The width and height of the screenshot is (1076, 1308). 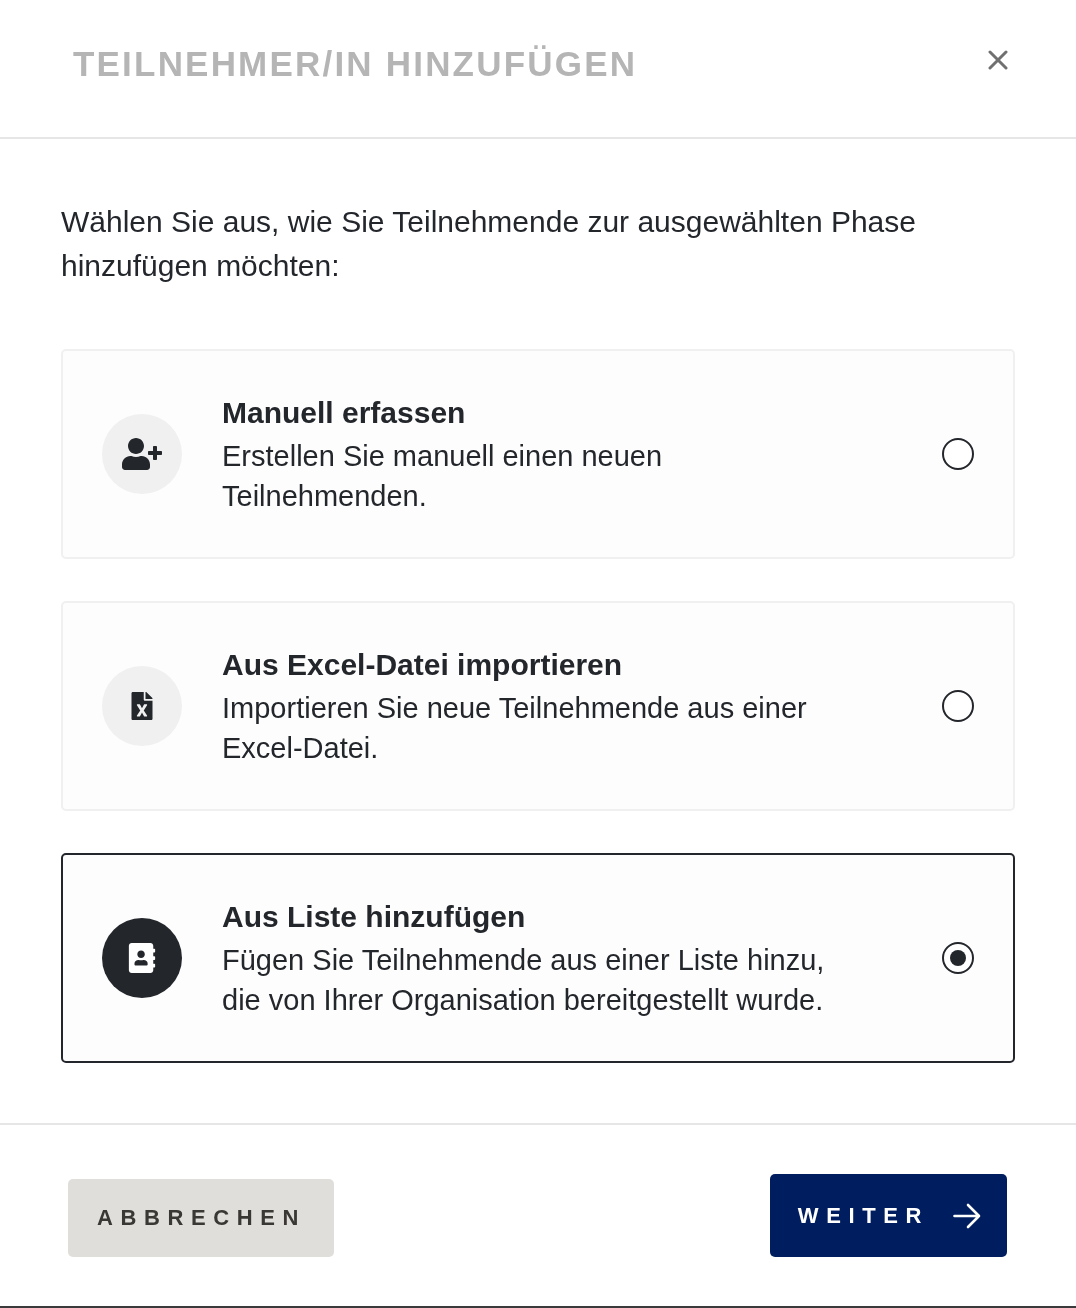 What do you see at coordinates (515, 728) in the screenshot?
I see `option-description: Importieren Sie neue Teilnehmende aus einer Excel-Datei.` at bounding box center [515, 728].